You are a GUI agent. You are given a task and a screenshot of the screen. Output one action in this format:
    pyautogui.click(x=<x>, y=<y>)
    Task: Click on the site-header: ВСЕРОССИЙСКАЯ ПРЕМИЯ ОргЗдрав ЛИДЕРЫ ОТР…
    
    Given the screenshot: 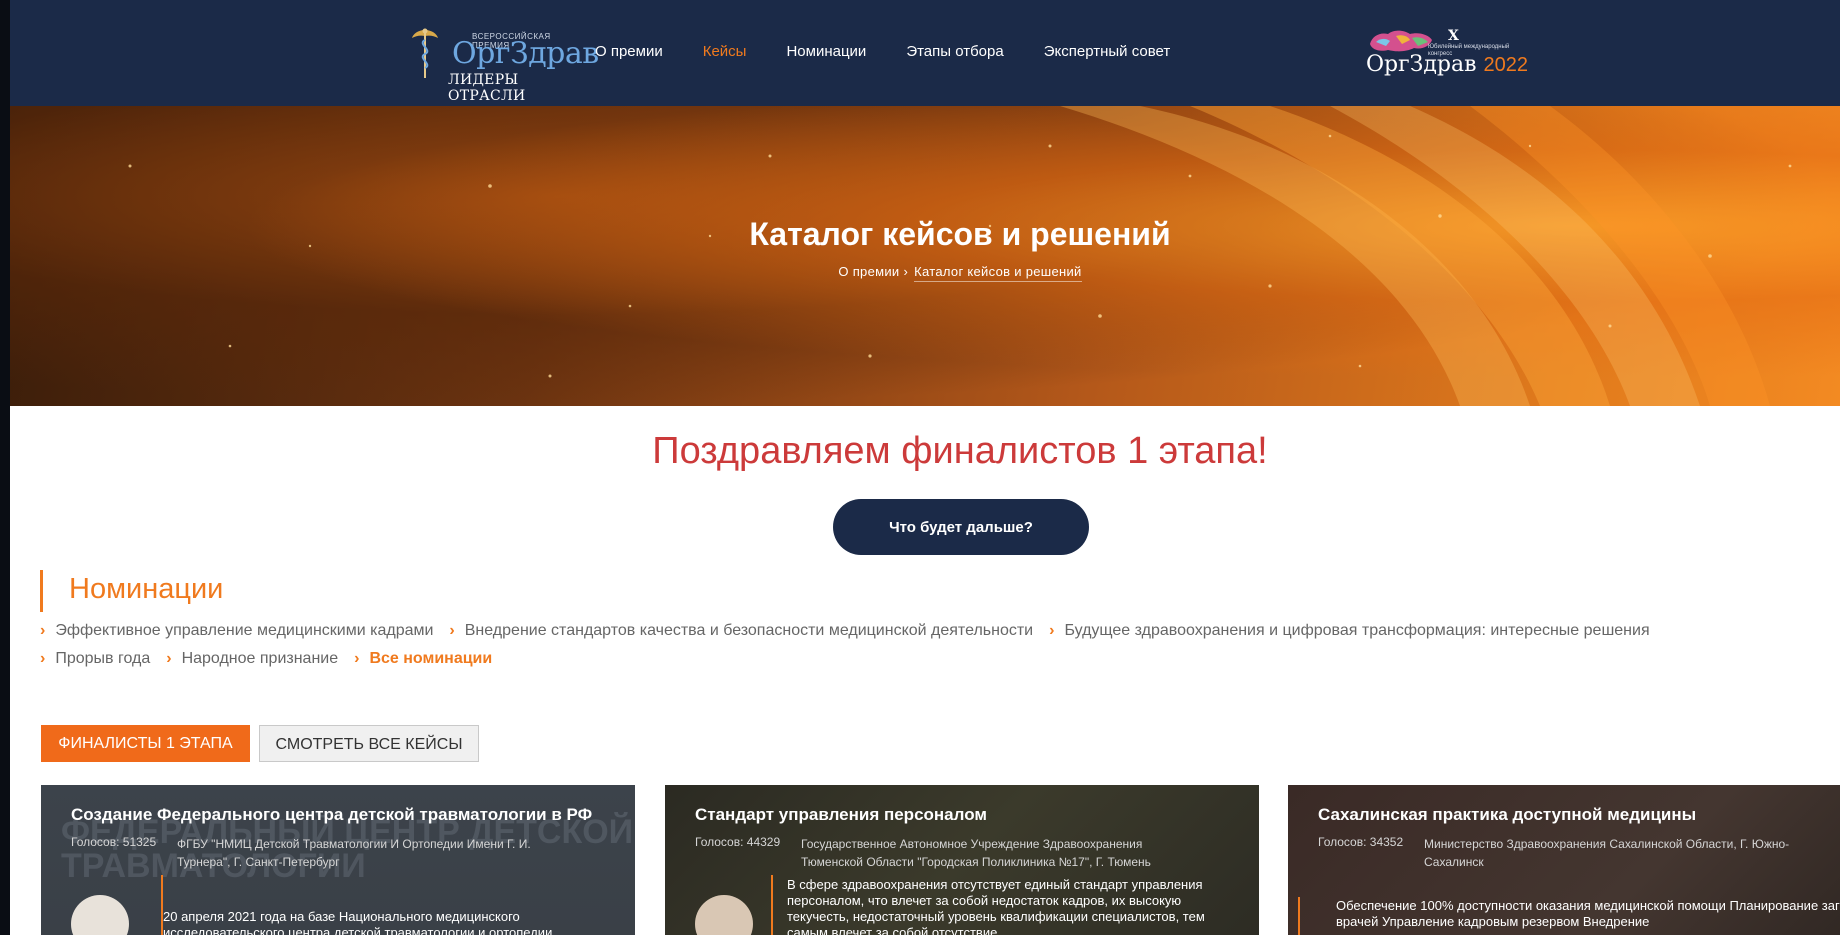 What is the action you would take?
    pyautogui.click(x=925, y=53)
    